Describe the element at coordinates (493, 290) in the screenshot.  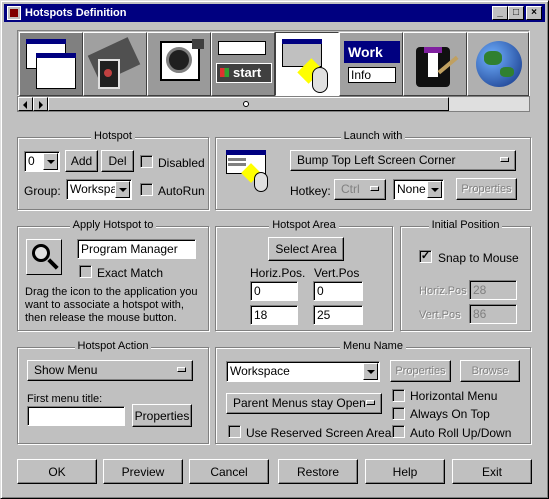
I see `initial-hpos-field: 28` at that location.